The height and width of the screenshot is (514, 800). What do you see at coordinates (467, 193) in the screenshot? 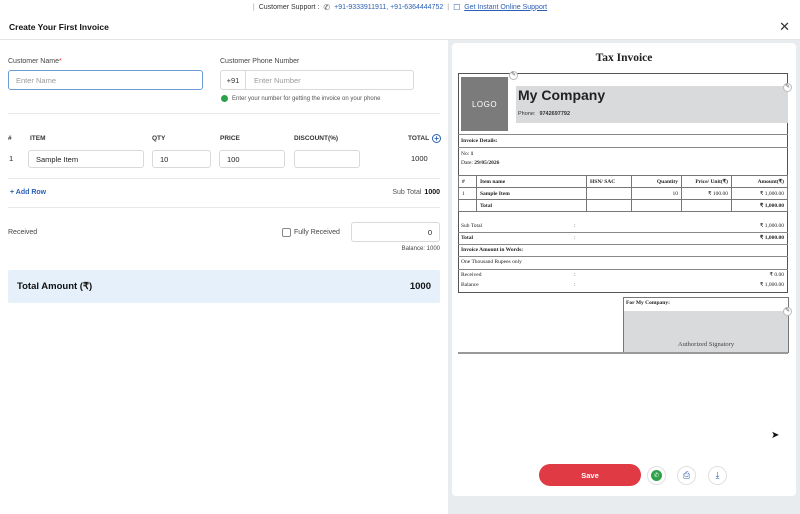
I see `cell-num: 1` at bounding box center [467, 193].